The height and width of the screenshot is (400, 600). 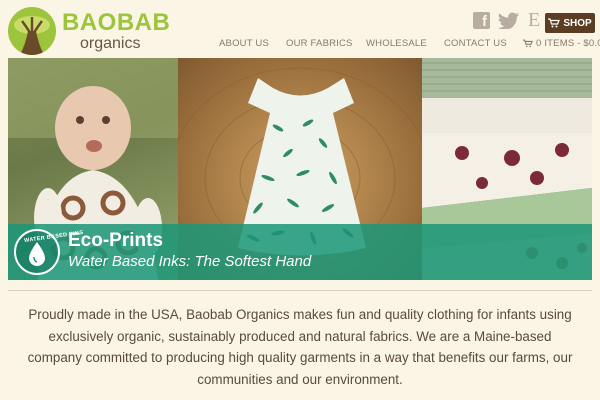 What do you see at coordinates (300, 290) in the screenshot?
I see `section-divider` at bounding box center [300, 290].